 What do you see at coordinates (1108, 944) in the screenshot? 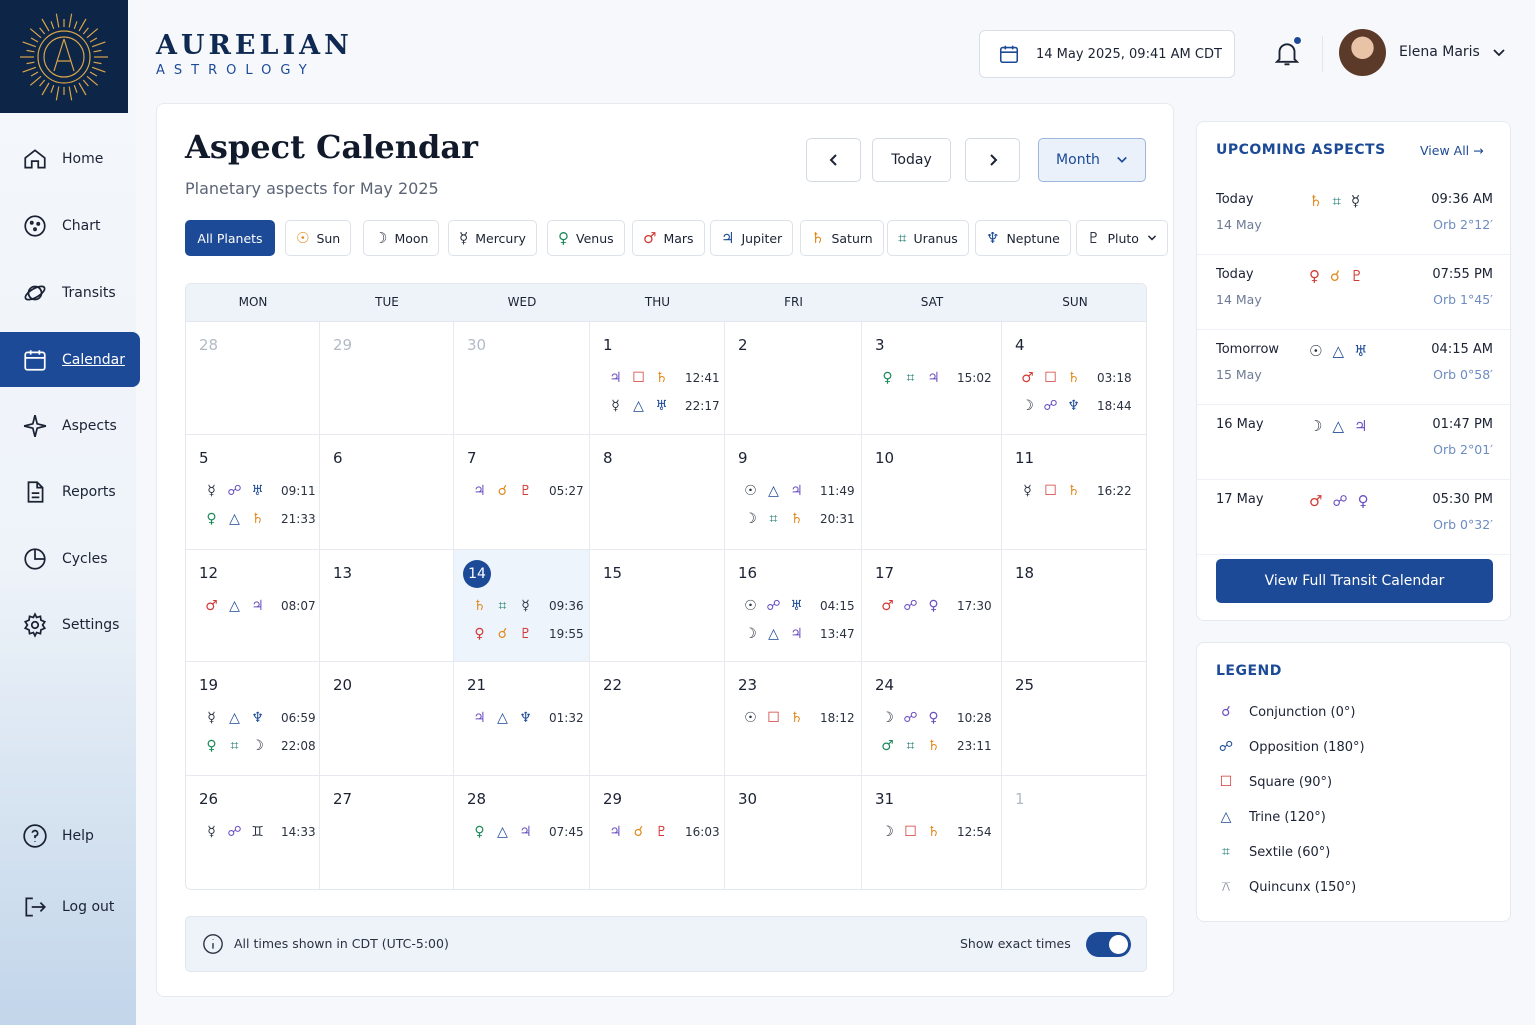
I see `exact-times-toggle` at bounding box center [1108, 944].